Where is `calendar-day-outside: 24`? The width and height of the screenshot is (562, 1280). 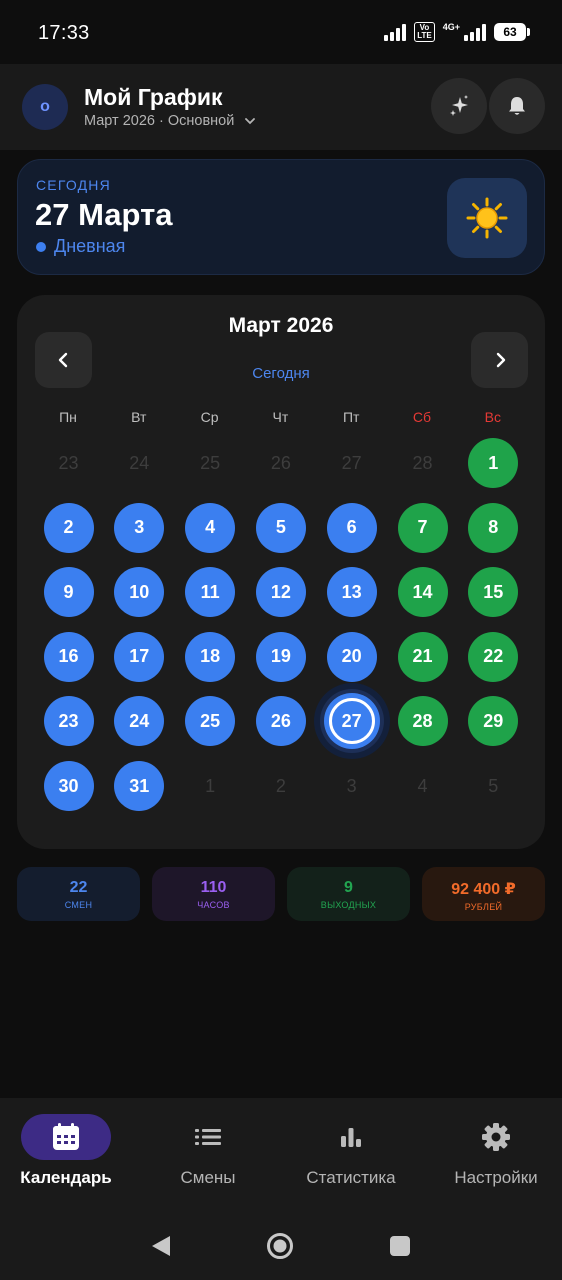 calendar-day-outside: 24 is located at coordinates (139, 463).